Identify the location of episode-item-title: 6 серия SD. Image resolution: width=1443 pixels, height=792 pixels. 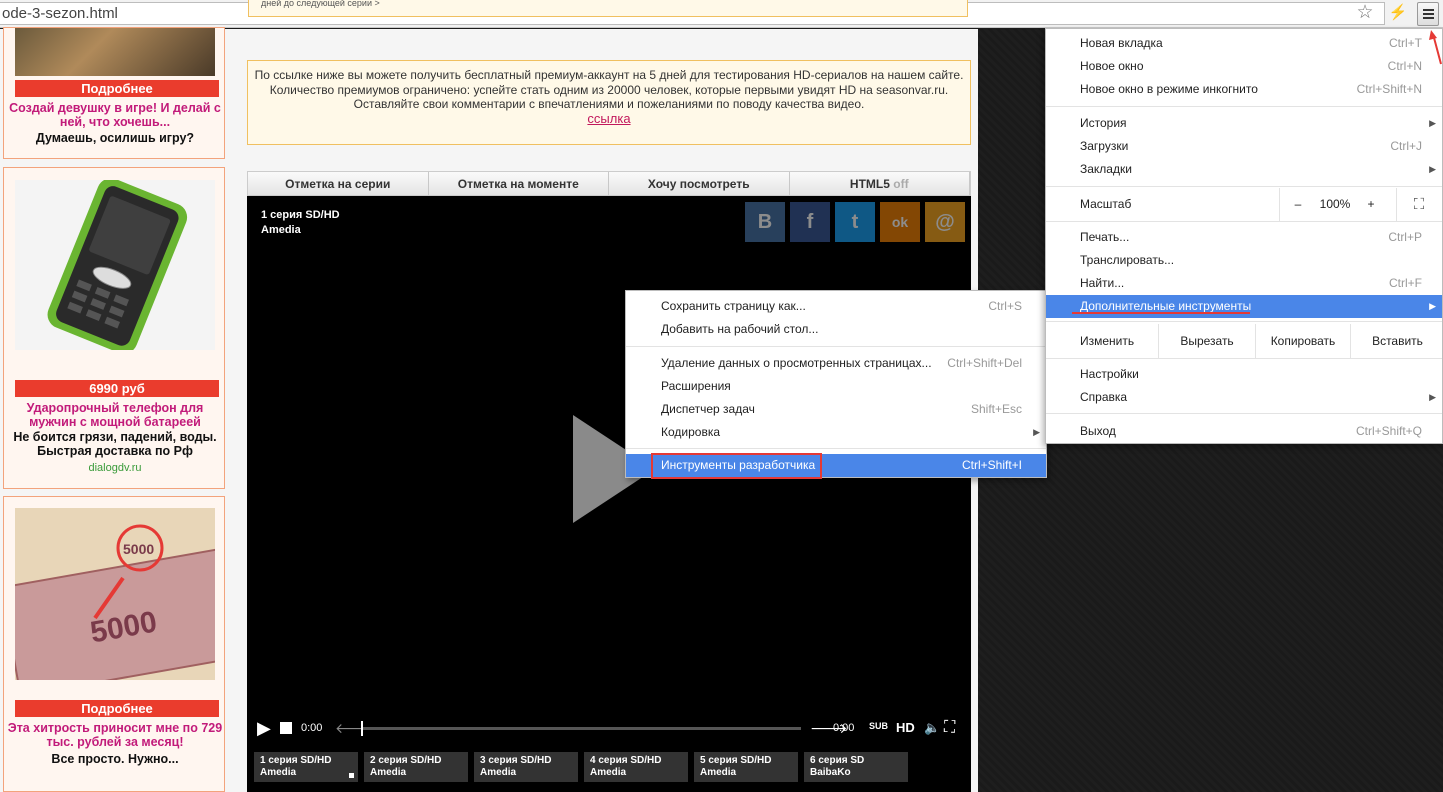
(837, 760).